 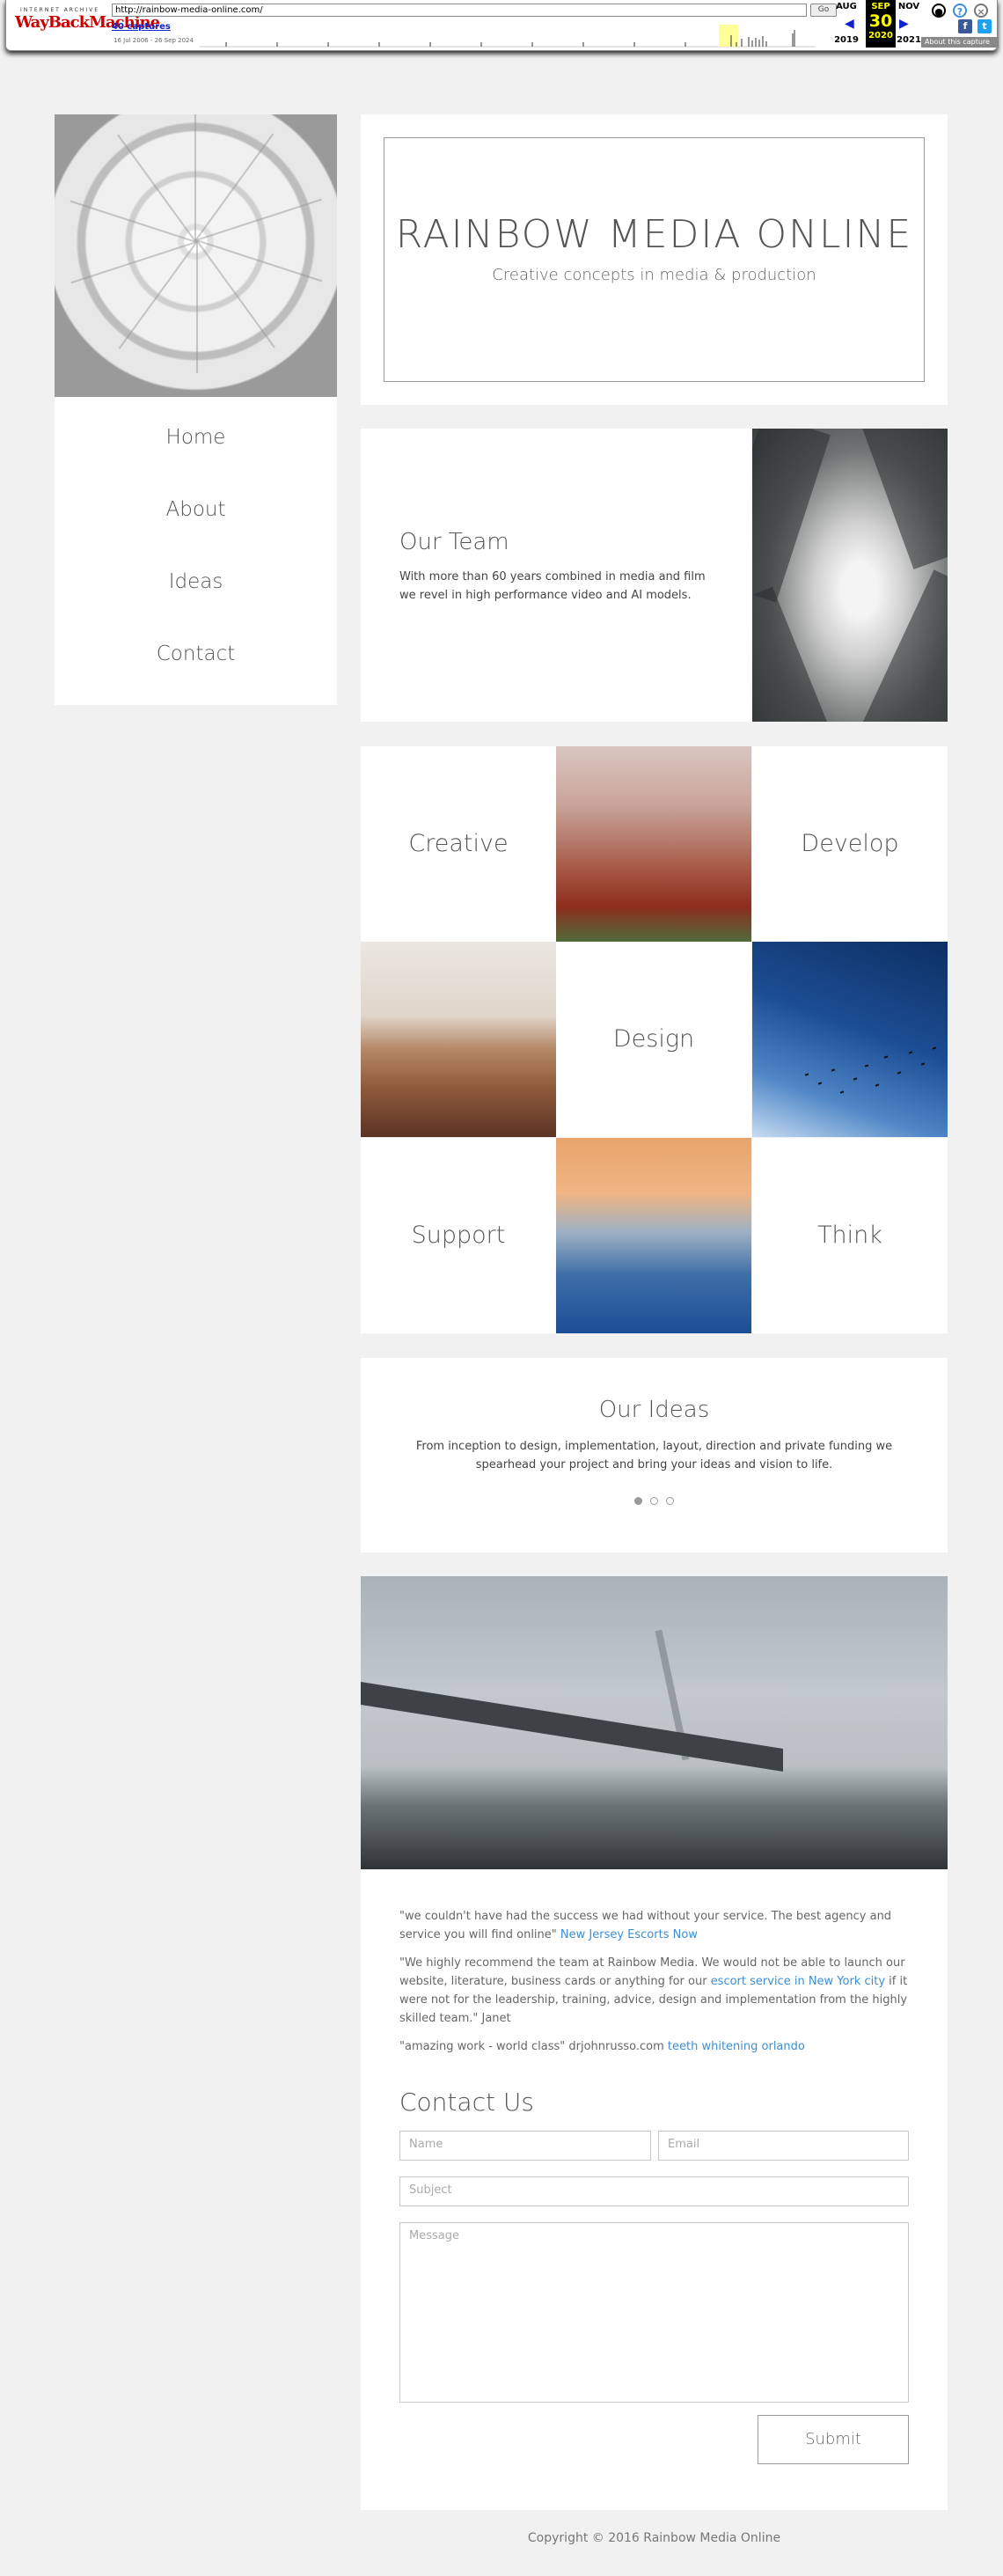 I want to click on grid-label-think: Think, so click(x=849, y=1235).